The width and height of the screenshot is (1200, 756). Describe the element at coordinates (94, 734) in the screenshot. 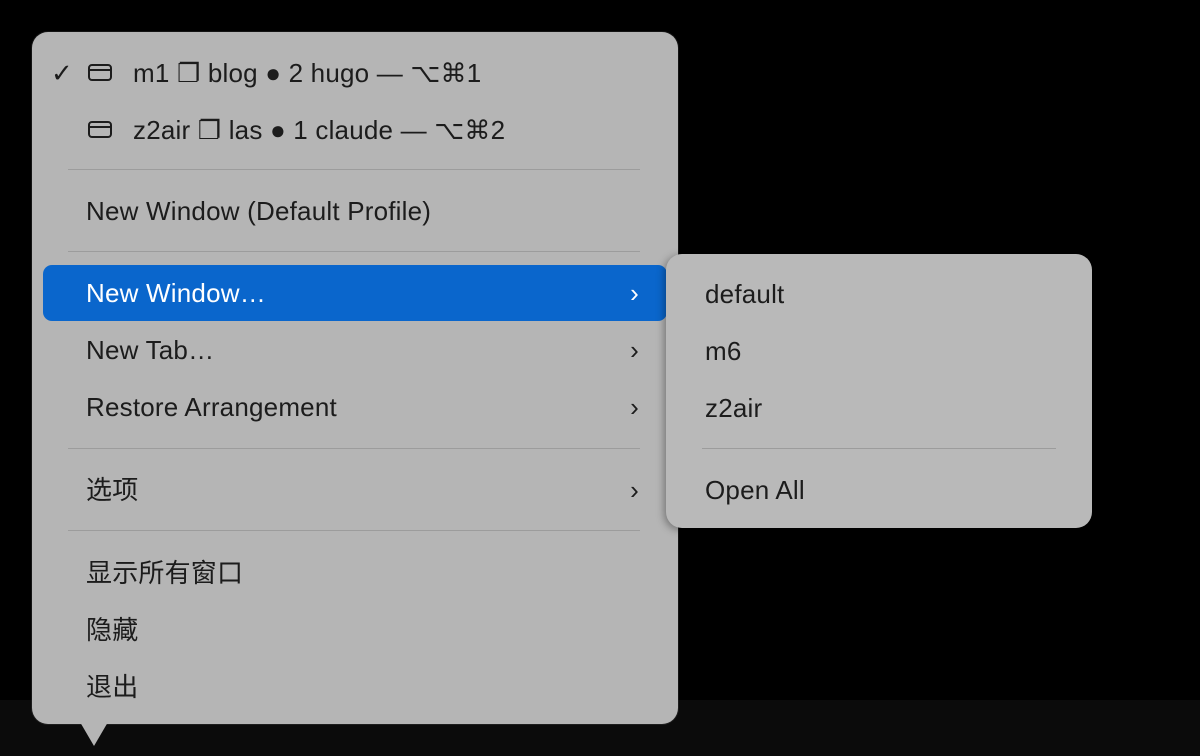

I see `menu-pointer-tail` at that location.